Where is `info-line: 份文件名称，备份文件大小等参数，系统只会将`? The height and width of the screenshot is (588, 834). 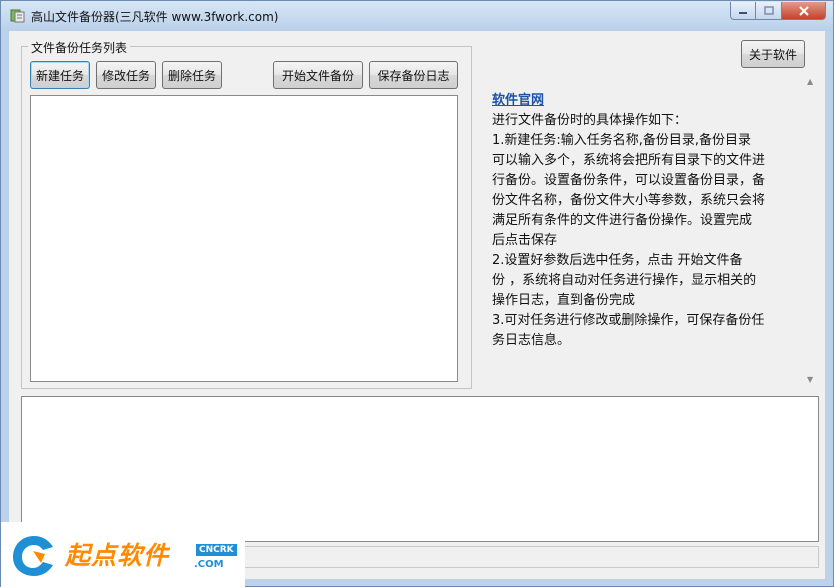
info-line: 份文件名称，备份文件大小等参数，系统只会将 is located at coordinates (629, 200).